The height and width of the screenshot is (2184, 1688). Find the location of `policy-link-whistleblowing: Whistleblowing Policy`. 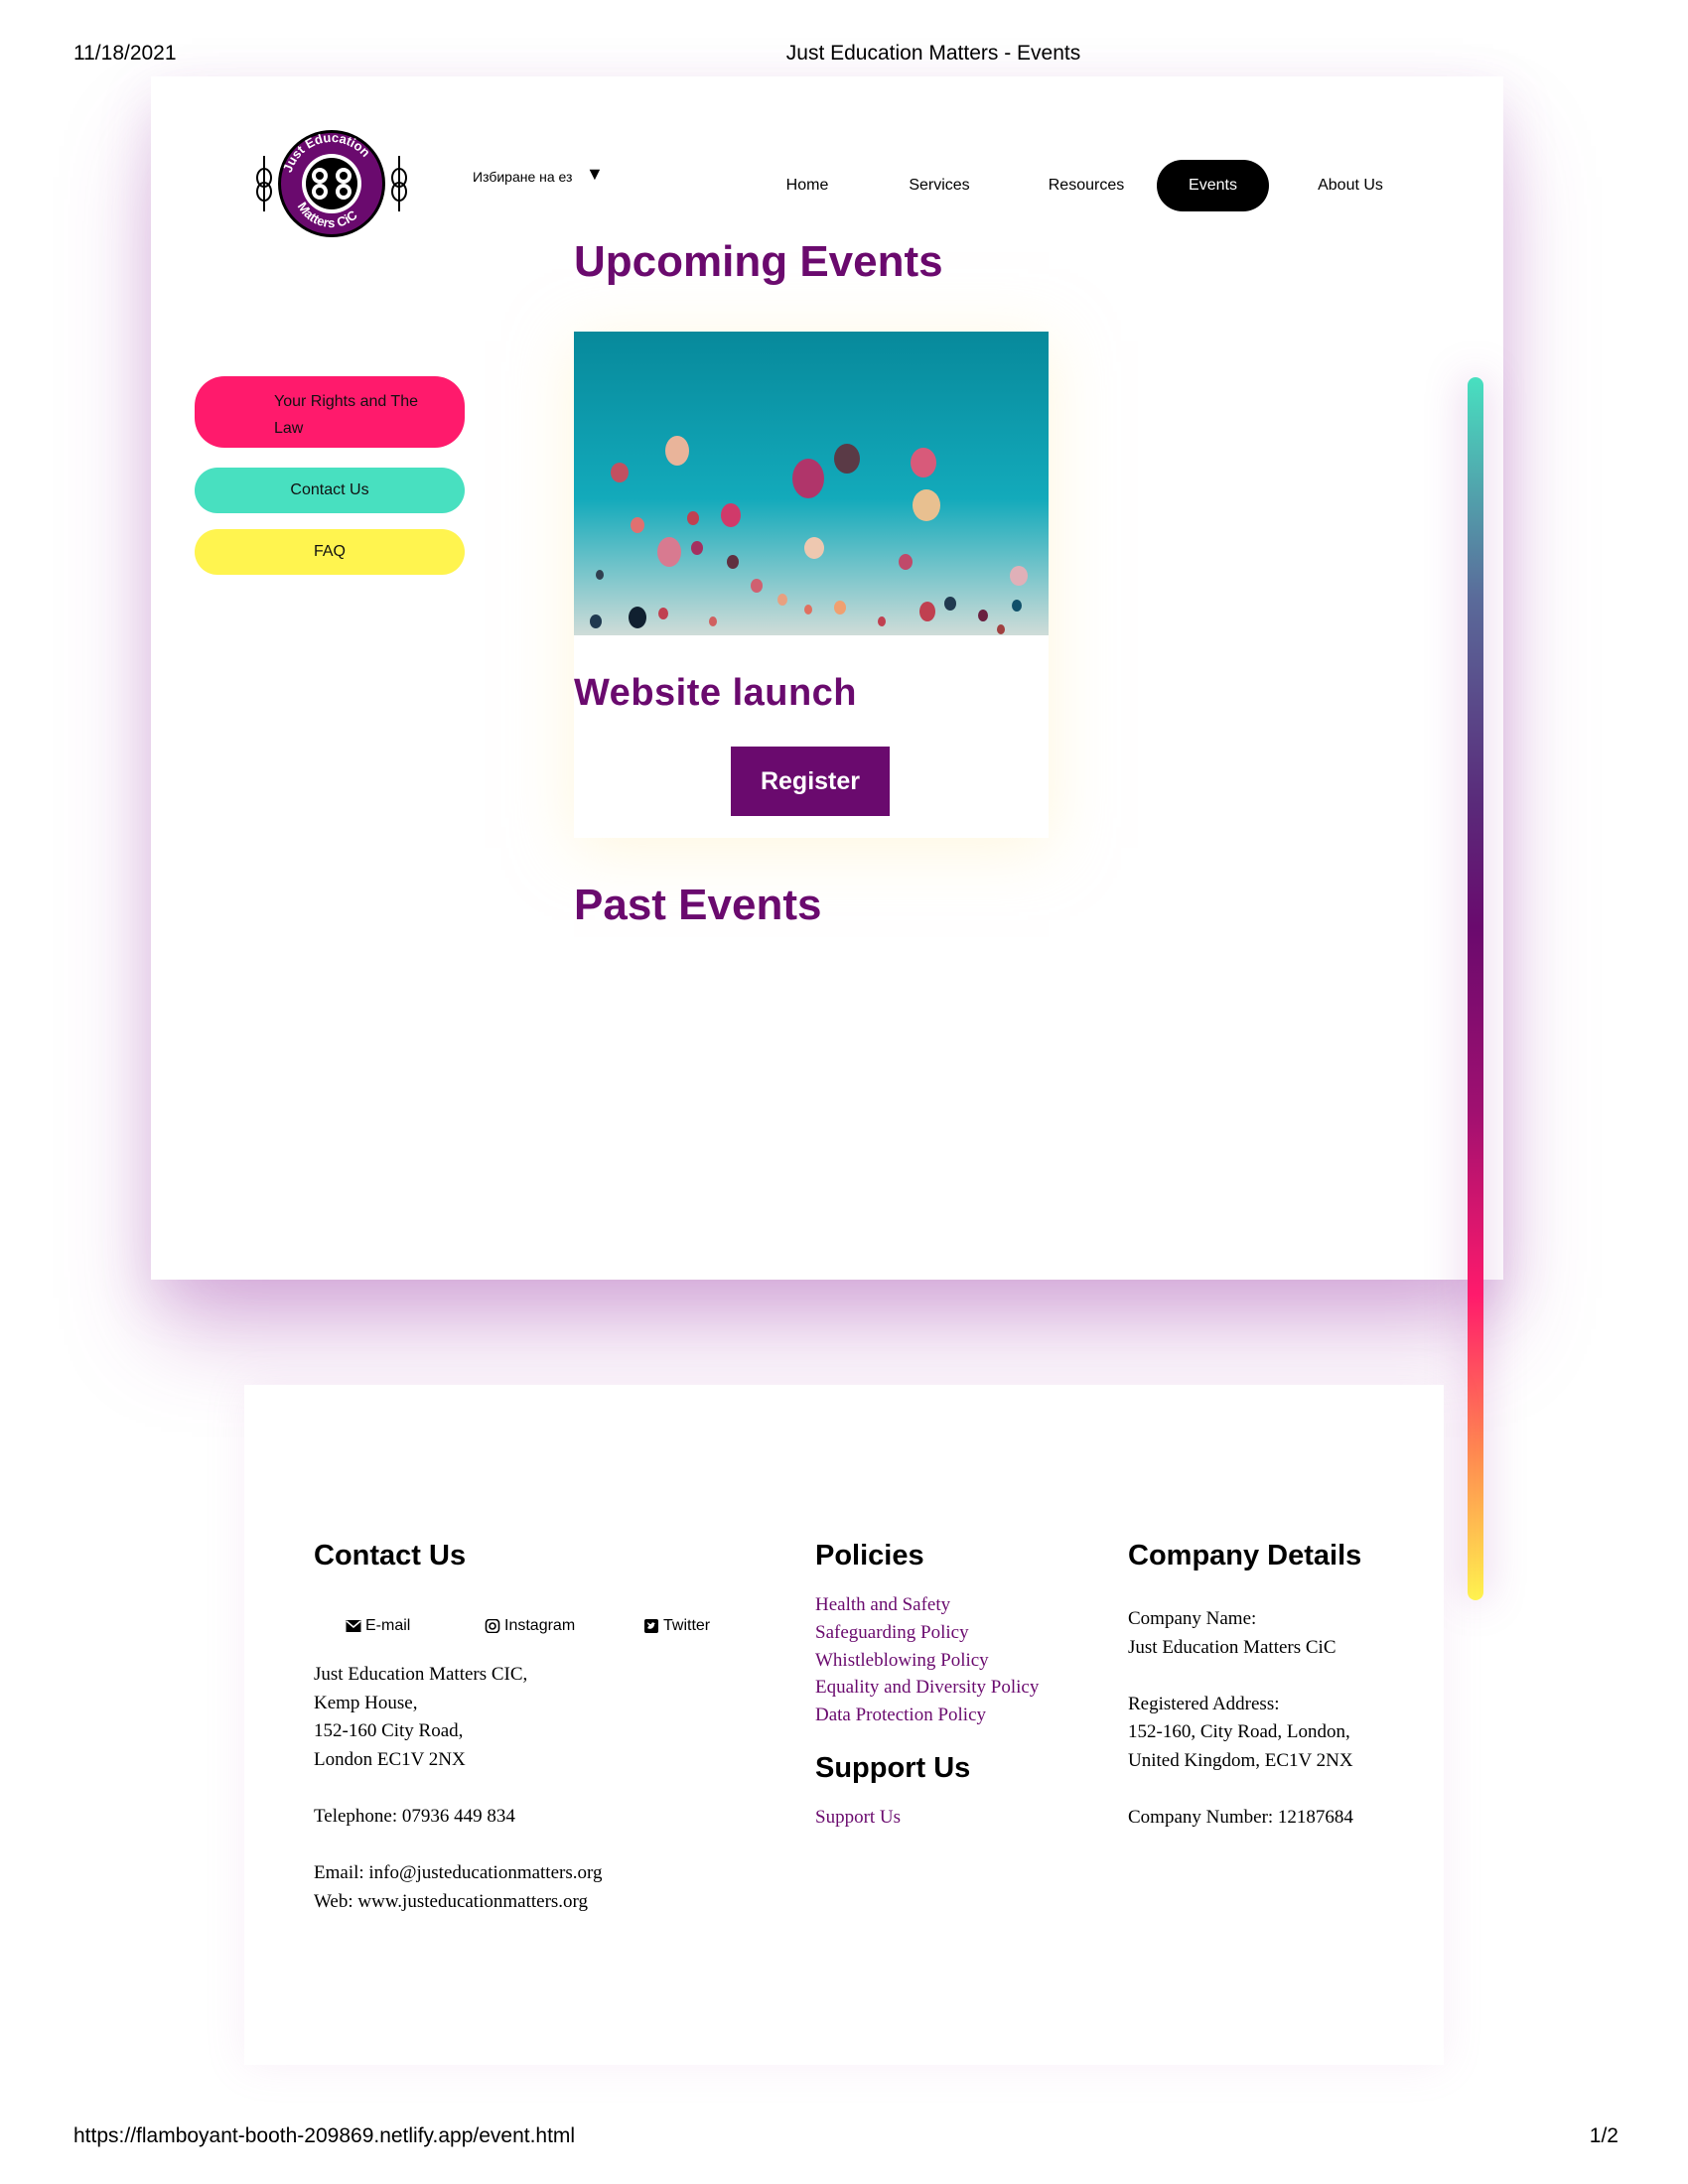

policy-link-whistleblowing: Whistleblowing Policy is located at coordinates (927, 1661).